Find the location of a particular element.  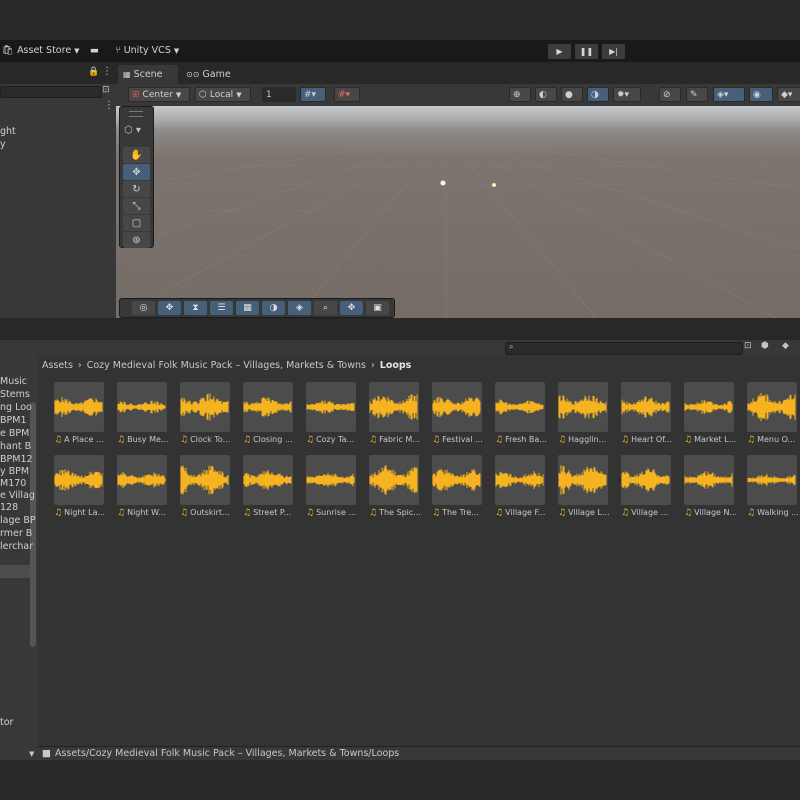

scroll-down-arrow-icon: ▼ is located at coordinates (31, 754).